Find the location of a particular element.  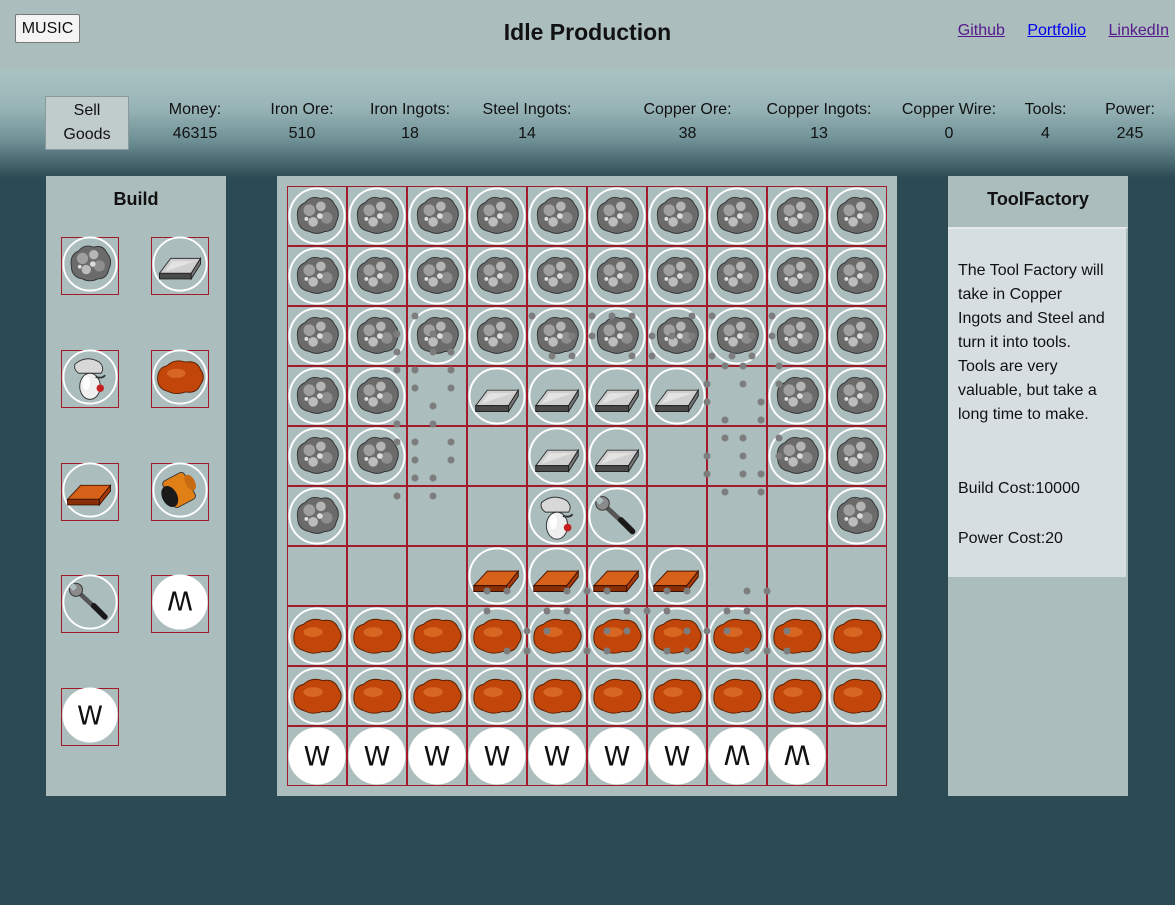

build-iron-ingot is located at coordinates (180, 265).